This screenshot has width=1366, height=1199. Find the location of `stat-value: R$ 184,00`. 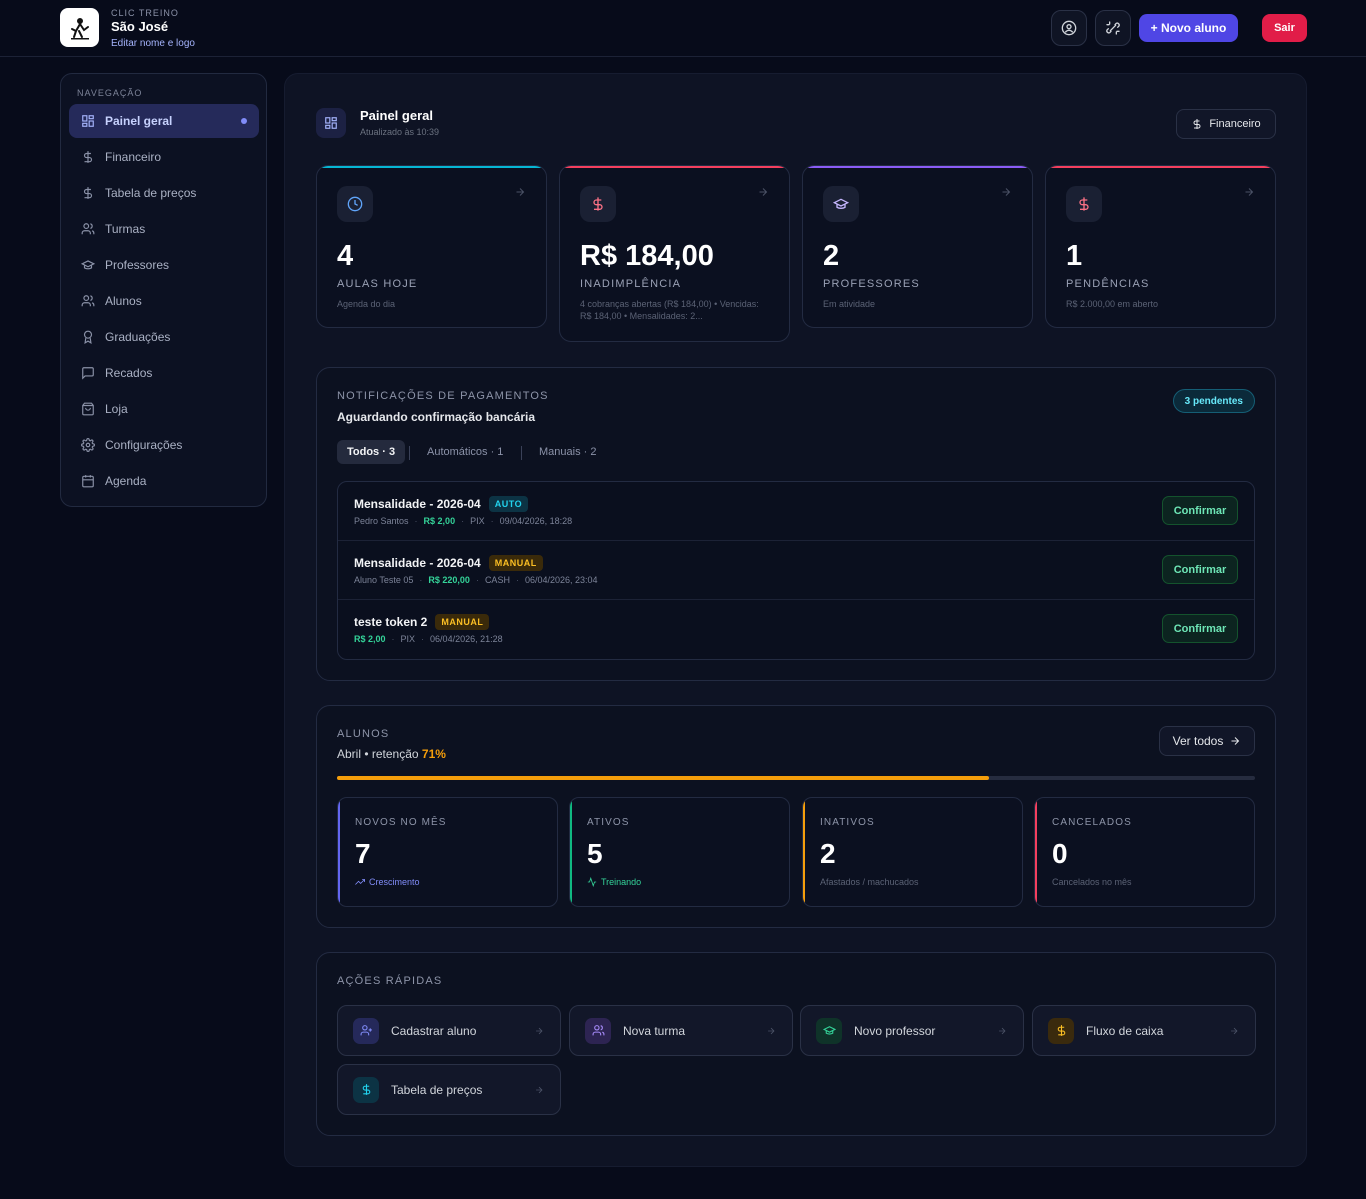

stat-value: R$ 184,00 is located at coordinates (647, 256).